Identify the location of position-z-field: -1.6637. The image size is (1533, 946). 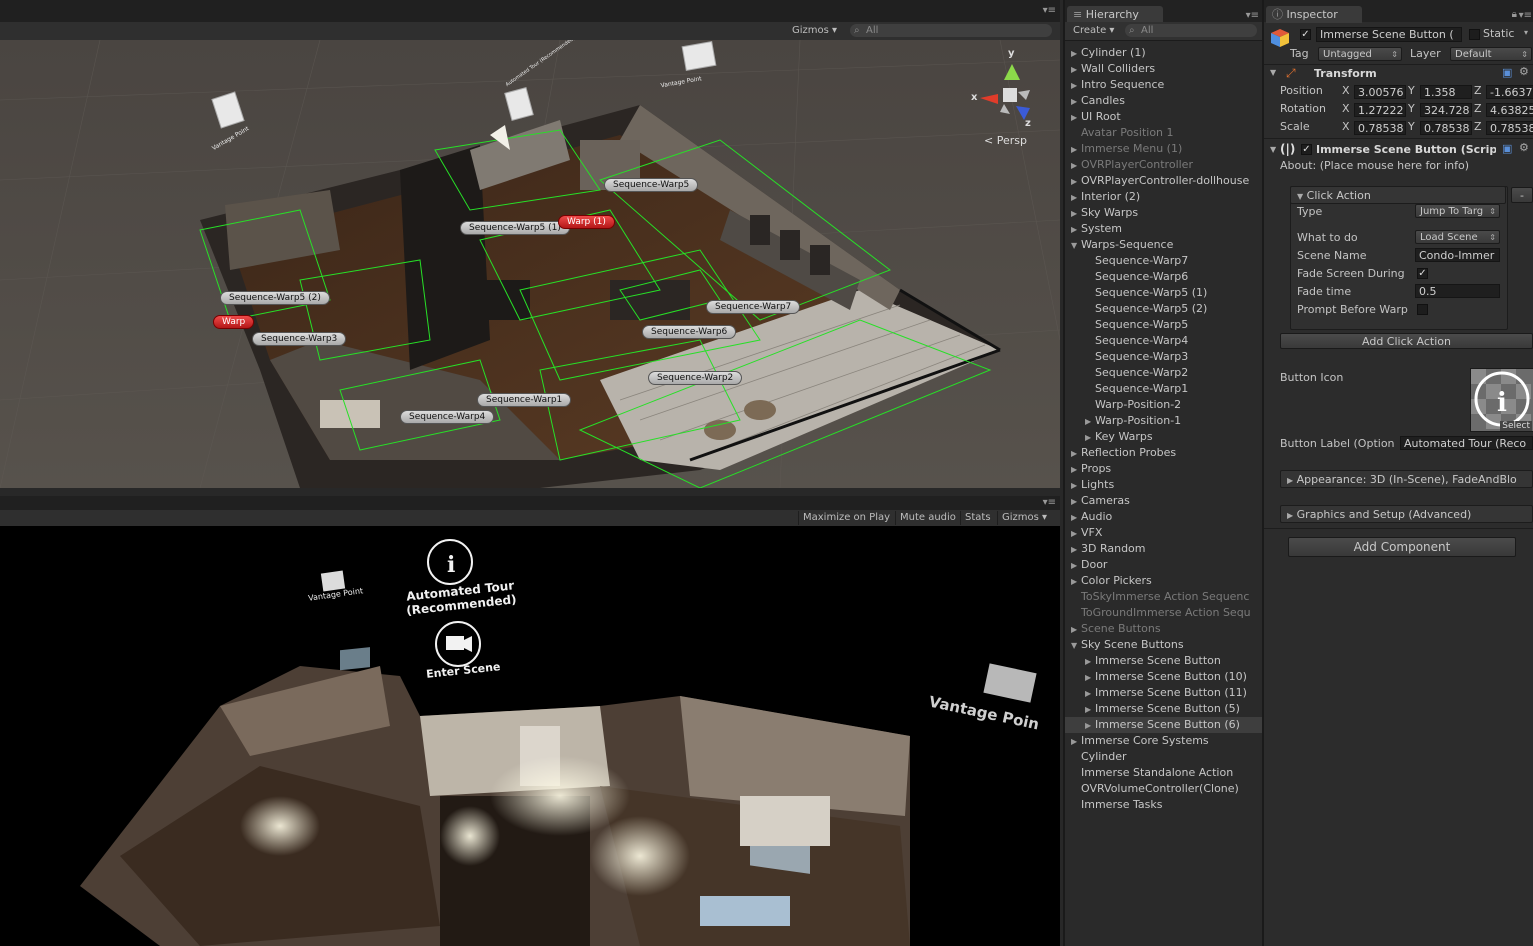
(1509, 92).